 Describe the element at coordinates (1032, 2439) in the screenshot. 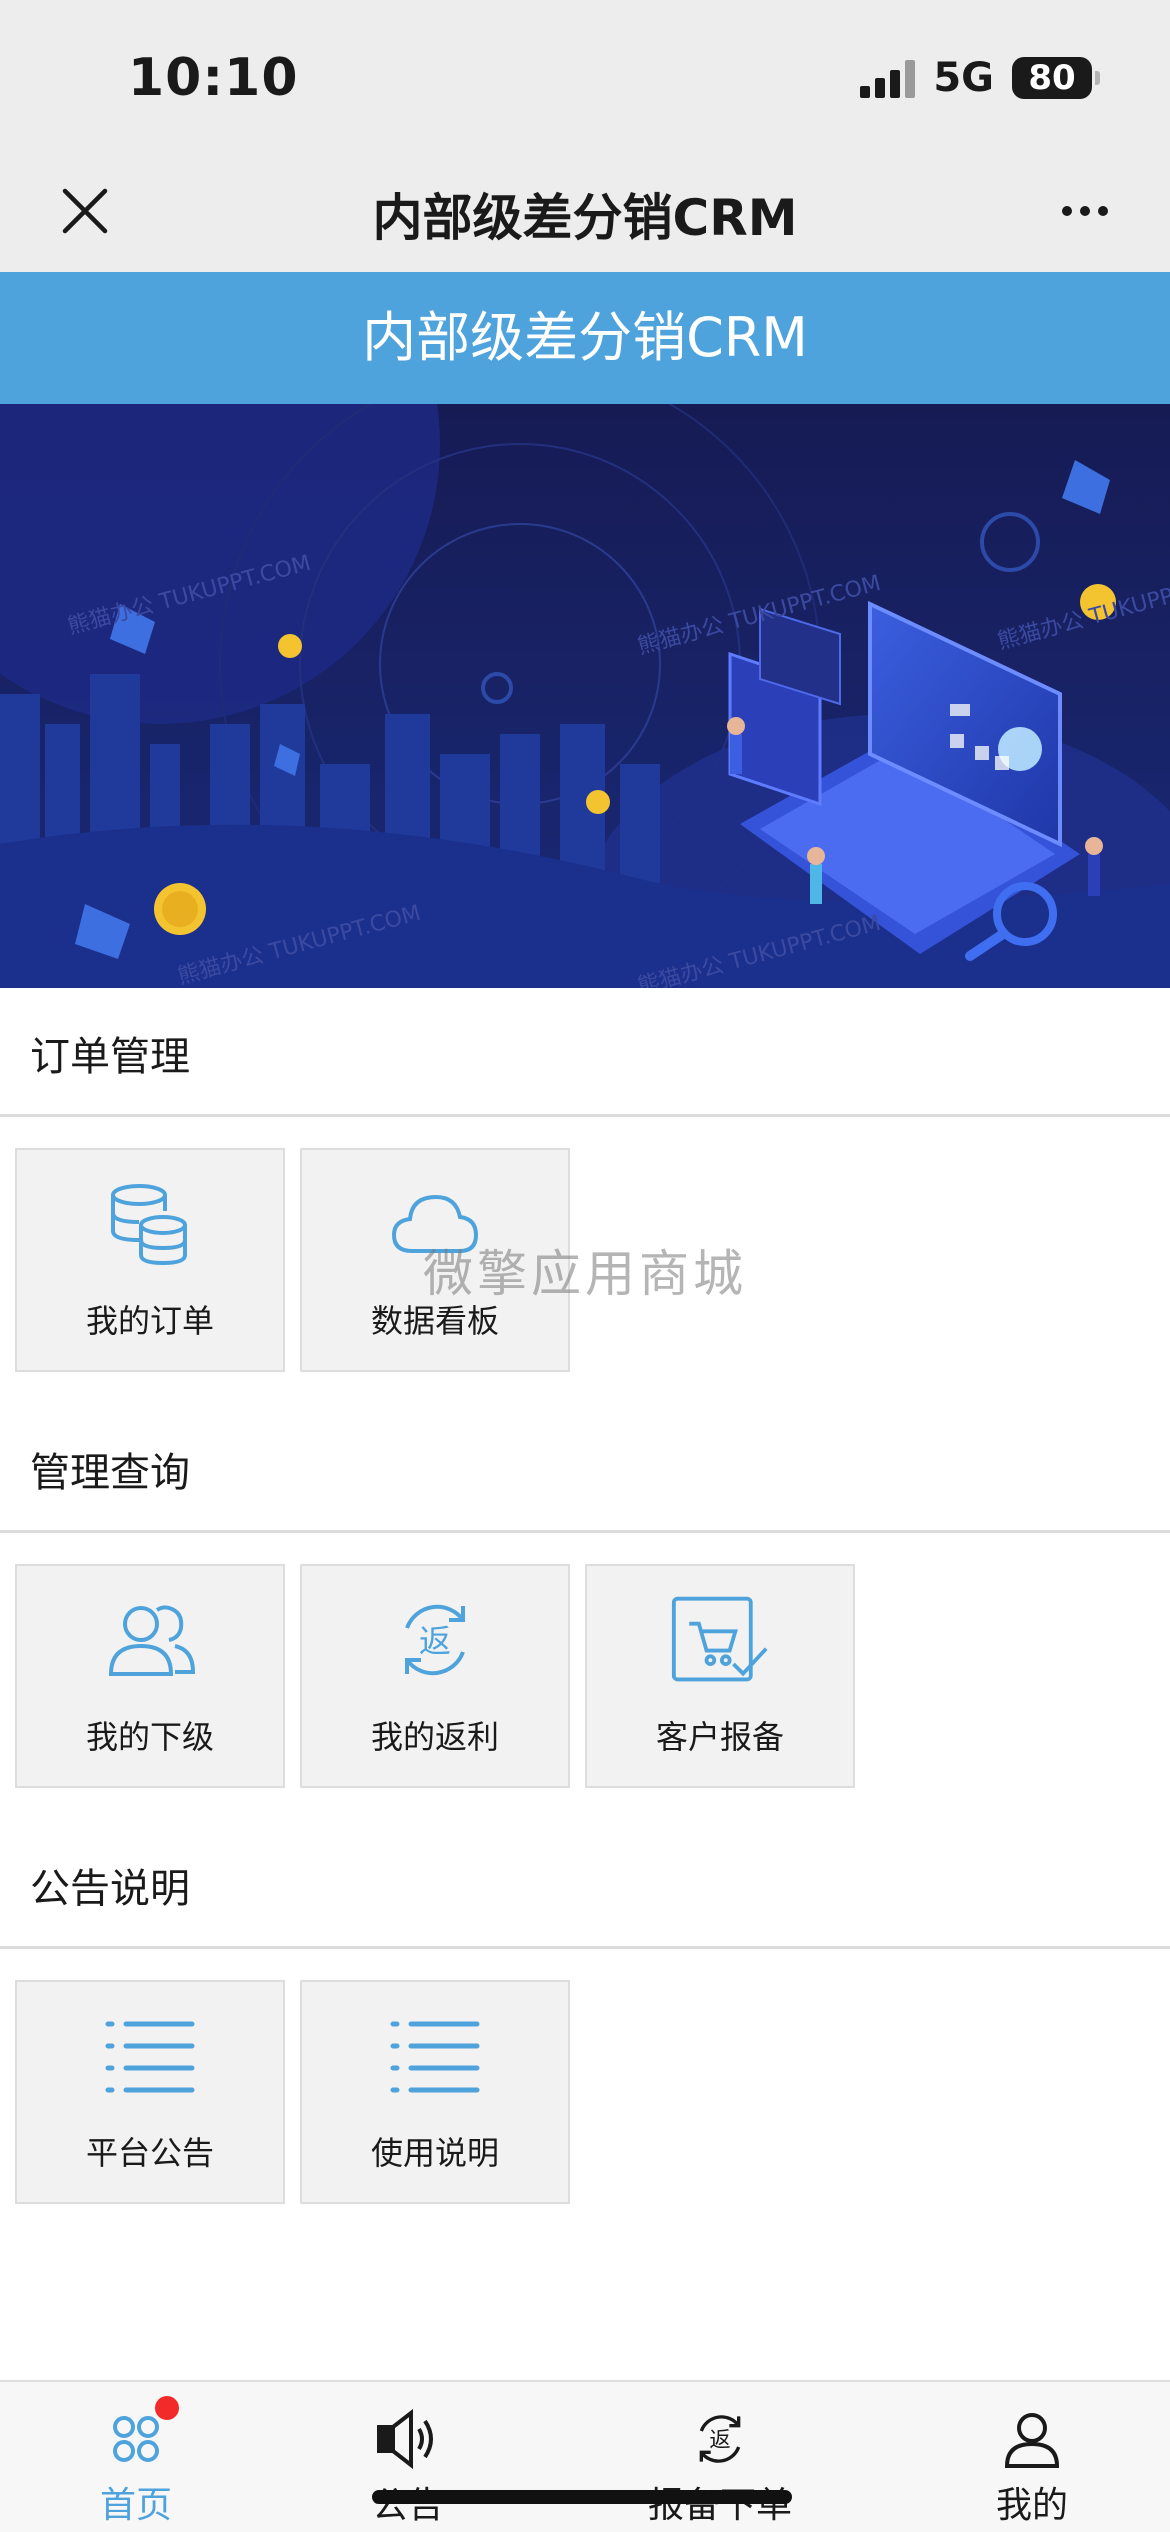

I see `user-icon` at that location.